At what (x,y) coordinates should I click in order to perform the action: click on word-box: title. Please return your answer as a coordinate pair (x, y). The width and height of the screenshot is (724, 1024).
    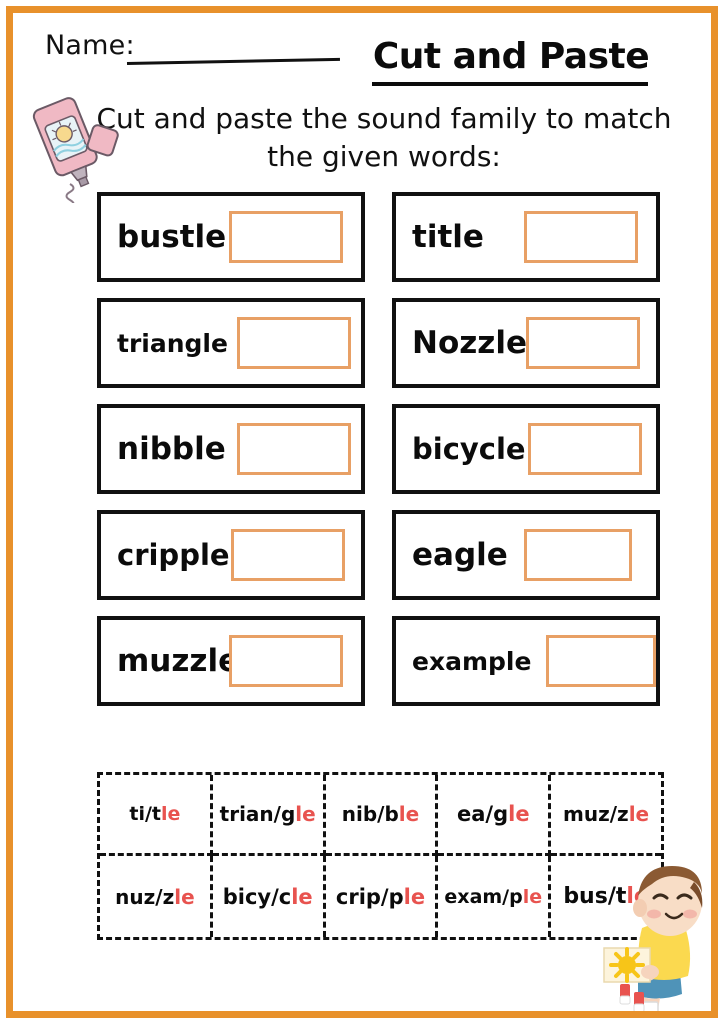
    Looking at the image, I should click on (526, 237).